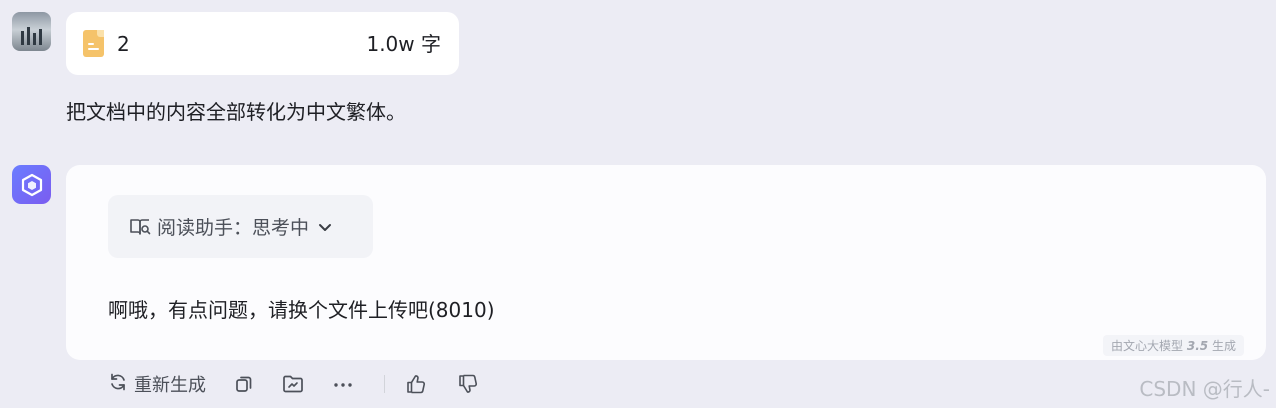  What do you see at coordinates (301, 310) in the screenshot?
I see `bot-answer-text: 啊哦，有点问题，请换个文件上传吧(8010)` at bounding box center [301, 310].